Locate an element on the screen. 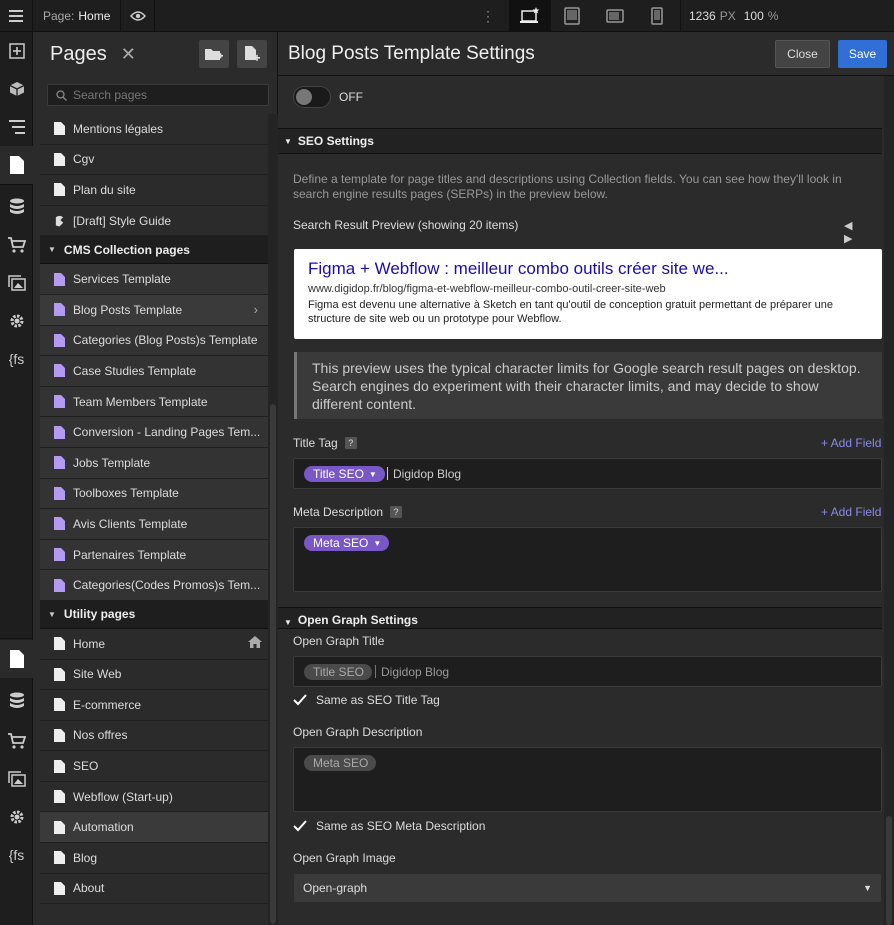  pages-icon is located at coordinates (16, 165).